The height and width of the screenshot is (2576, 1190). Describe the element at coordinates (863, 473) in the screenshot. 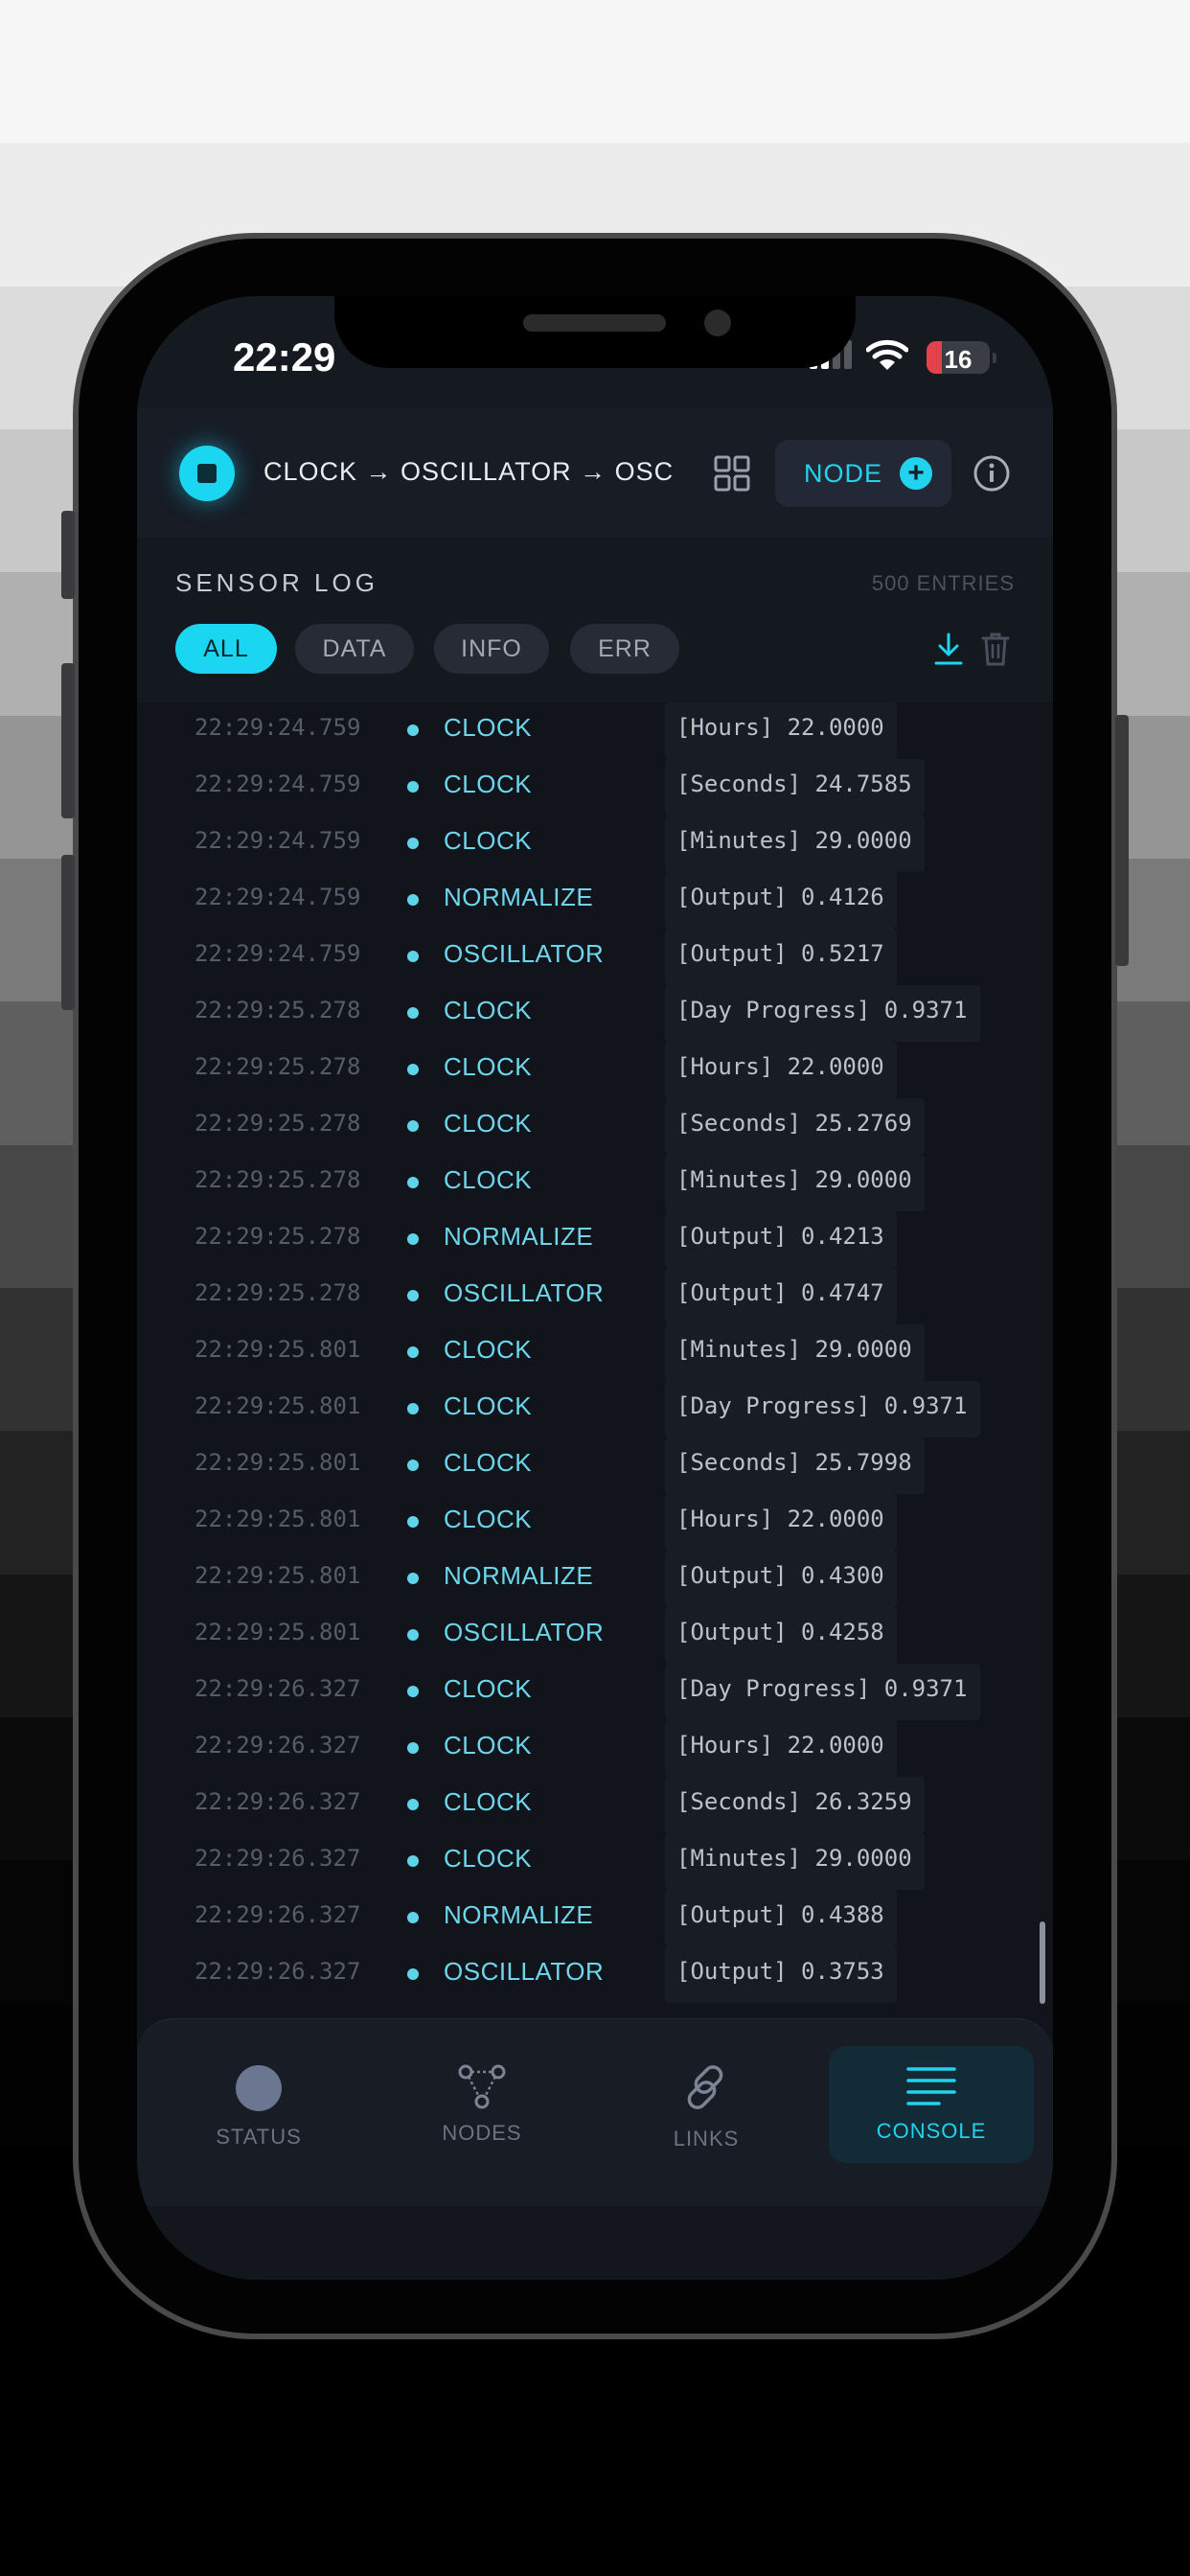

I see `add-node-button: NODE +` at that location.